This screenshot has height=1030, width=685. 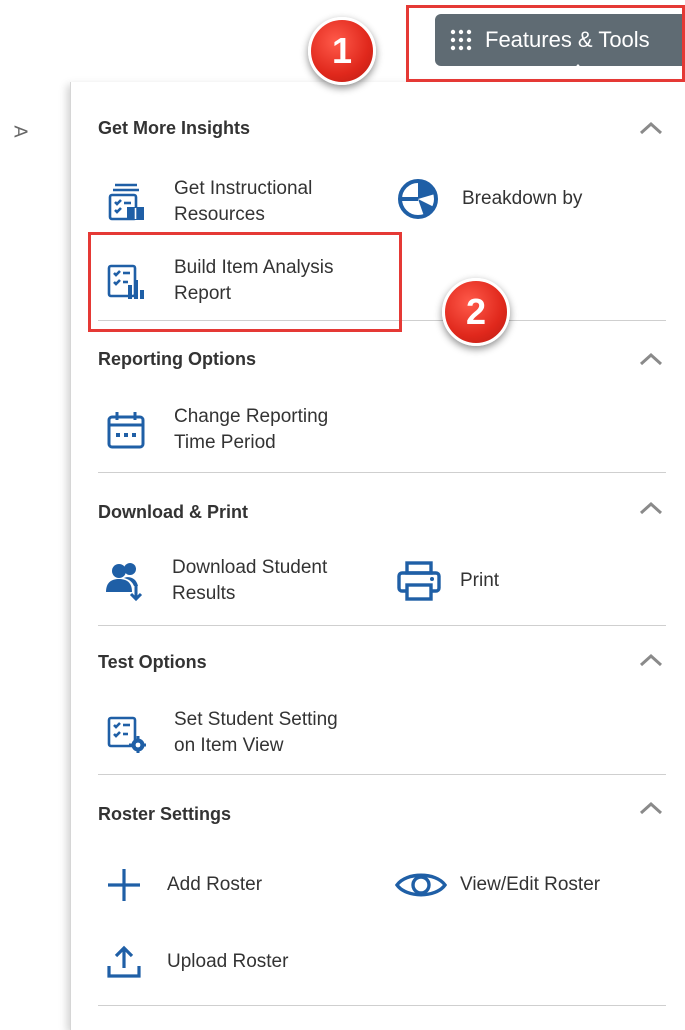 What do you see at coordinates (480, 580) in the screenshot?
I see `item-label-line1: Print` at bounding box center [480, 580].